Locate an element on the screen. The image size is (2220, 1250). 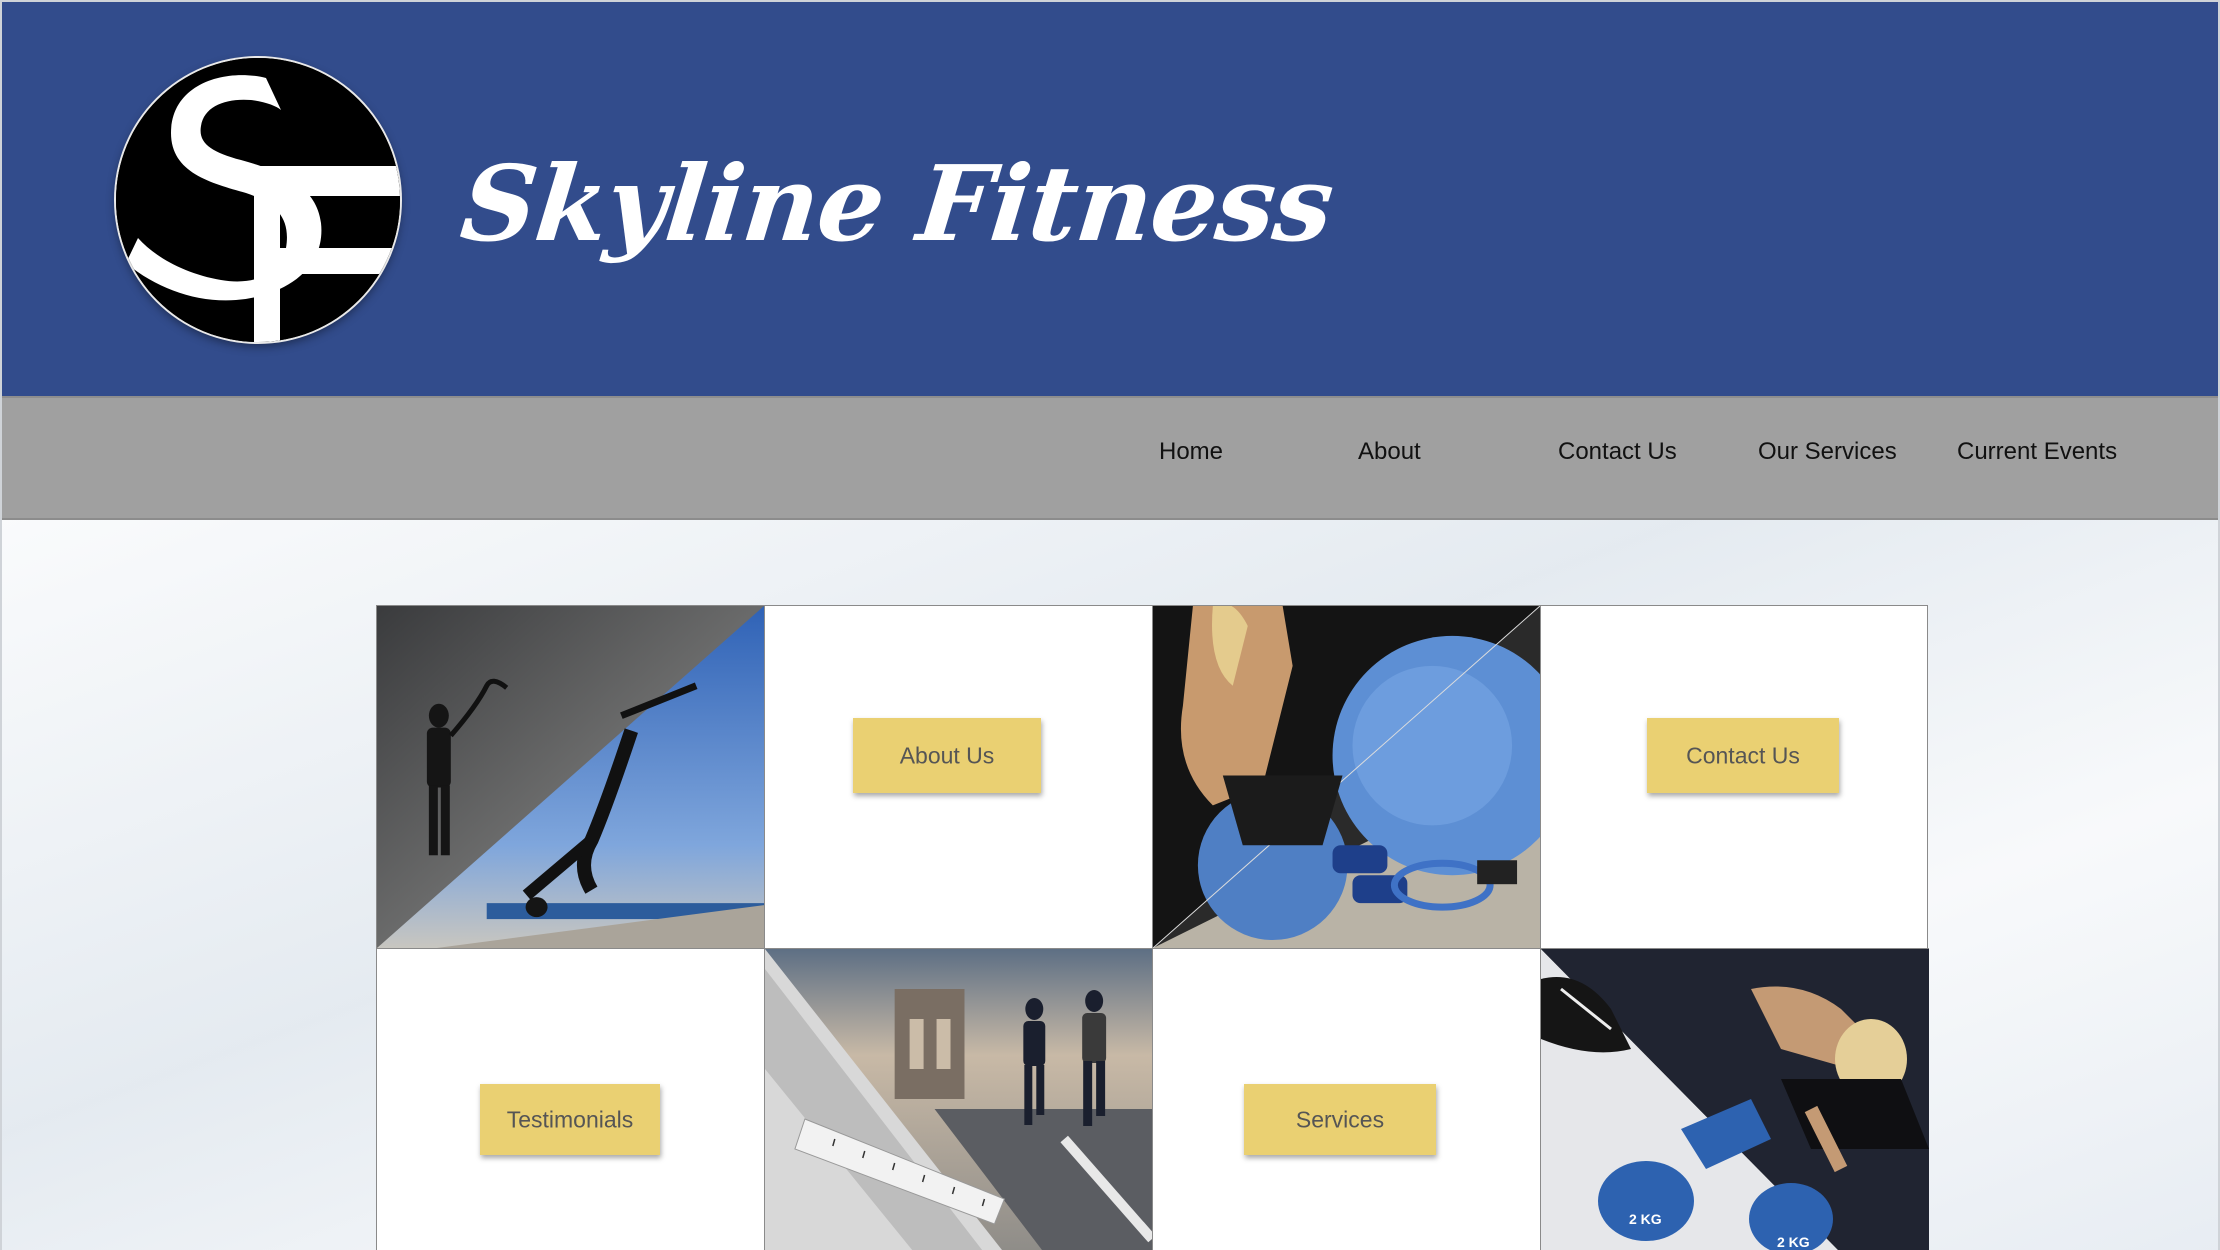
dumbbell-label-right: 2 KG is located at coordinates (1793, 1242).